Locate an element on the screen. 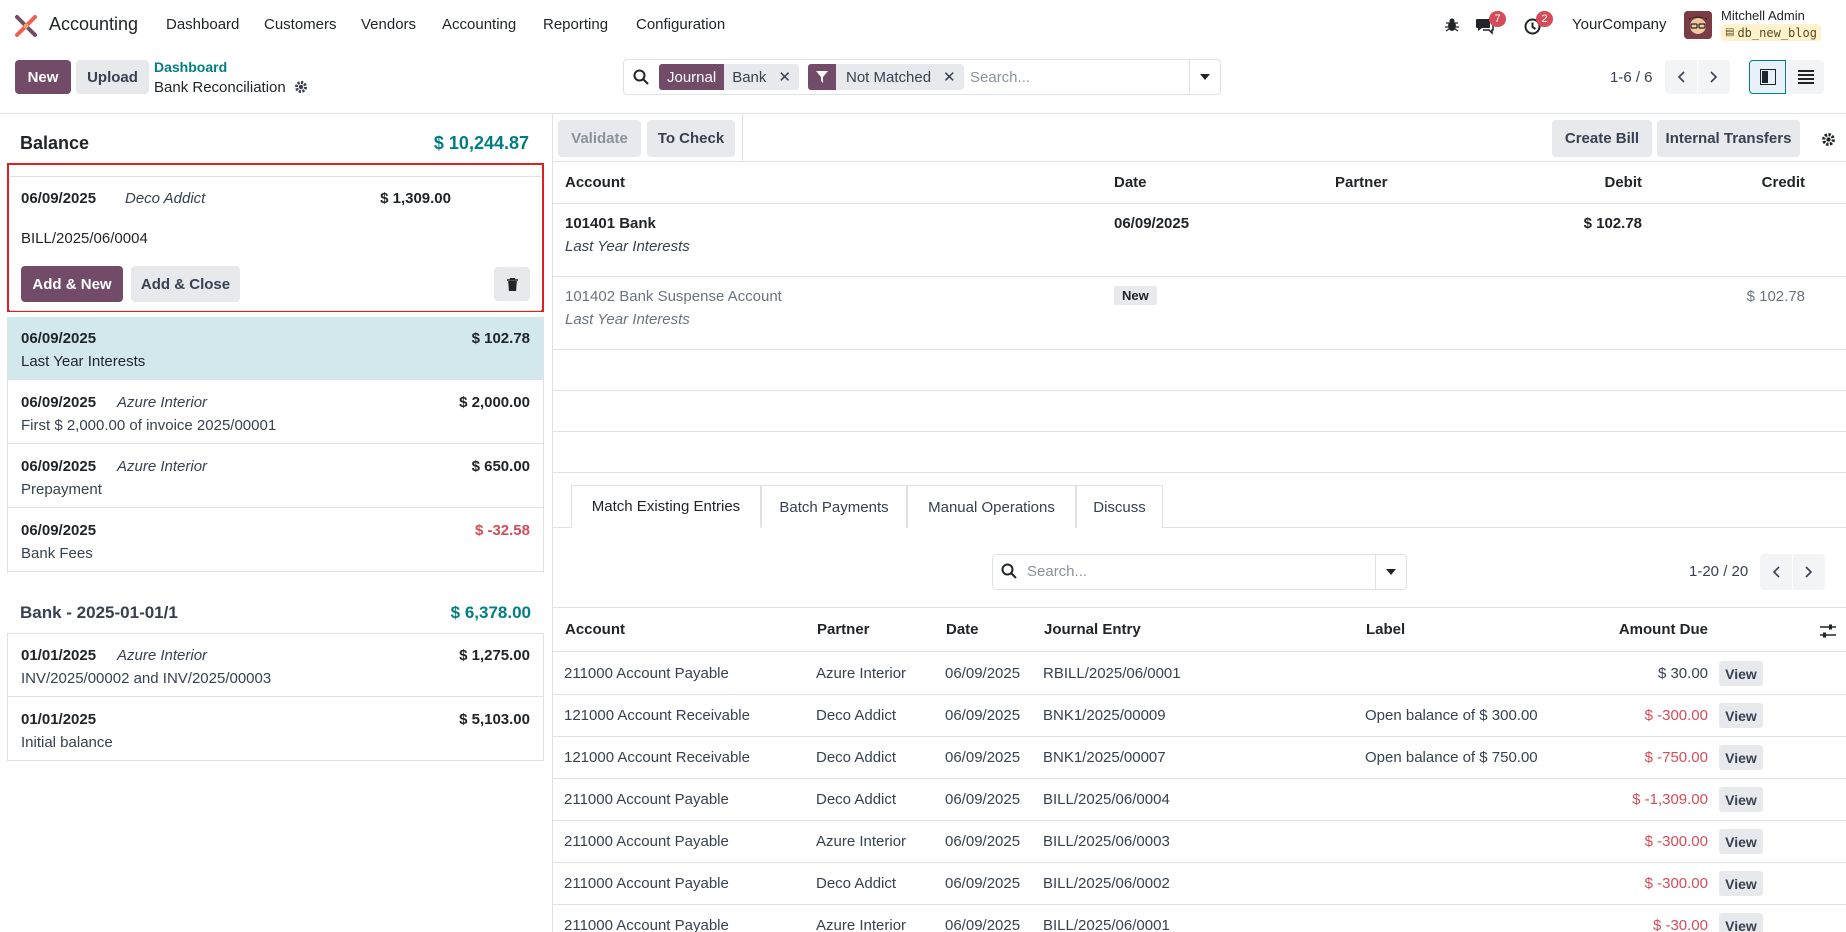  match-cell-partner: Deco Addict is located at coordinates (856, 883).